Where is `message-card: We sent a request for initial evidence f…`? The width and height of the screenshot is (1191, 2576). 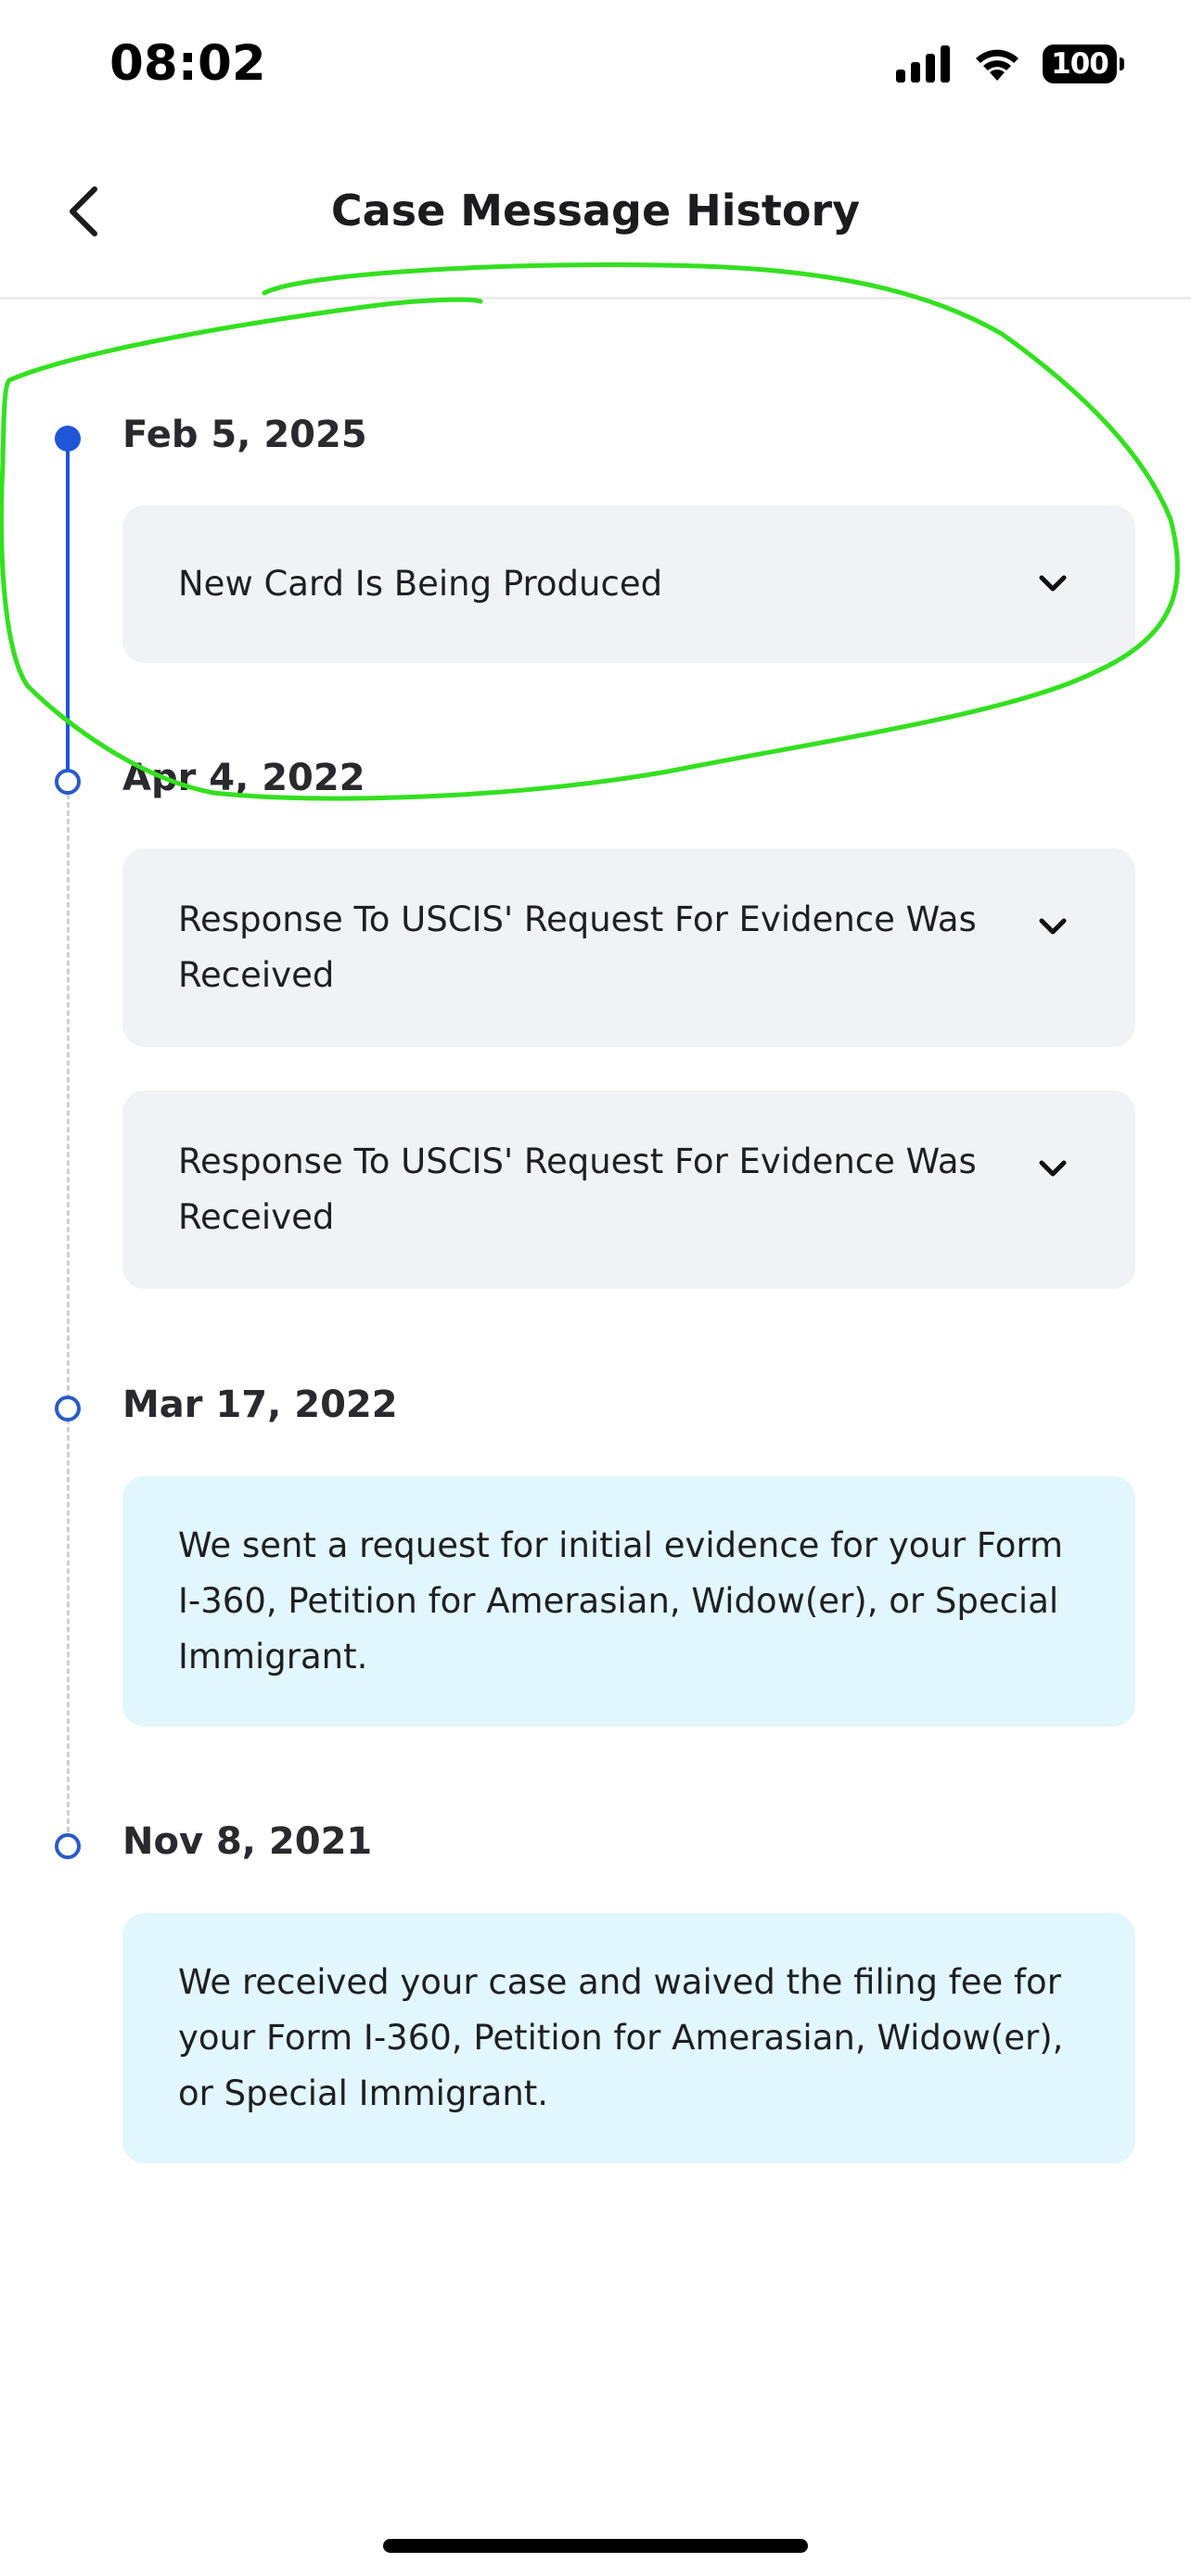 message-card: We sent a request for initial evidence f… is located at coordinates (628, 1601).